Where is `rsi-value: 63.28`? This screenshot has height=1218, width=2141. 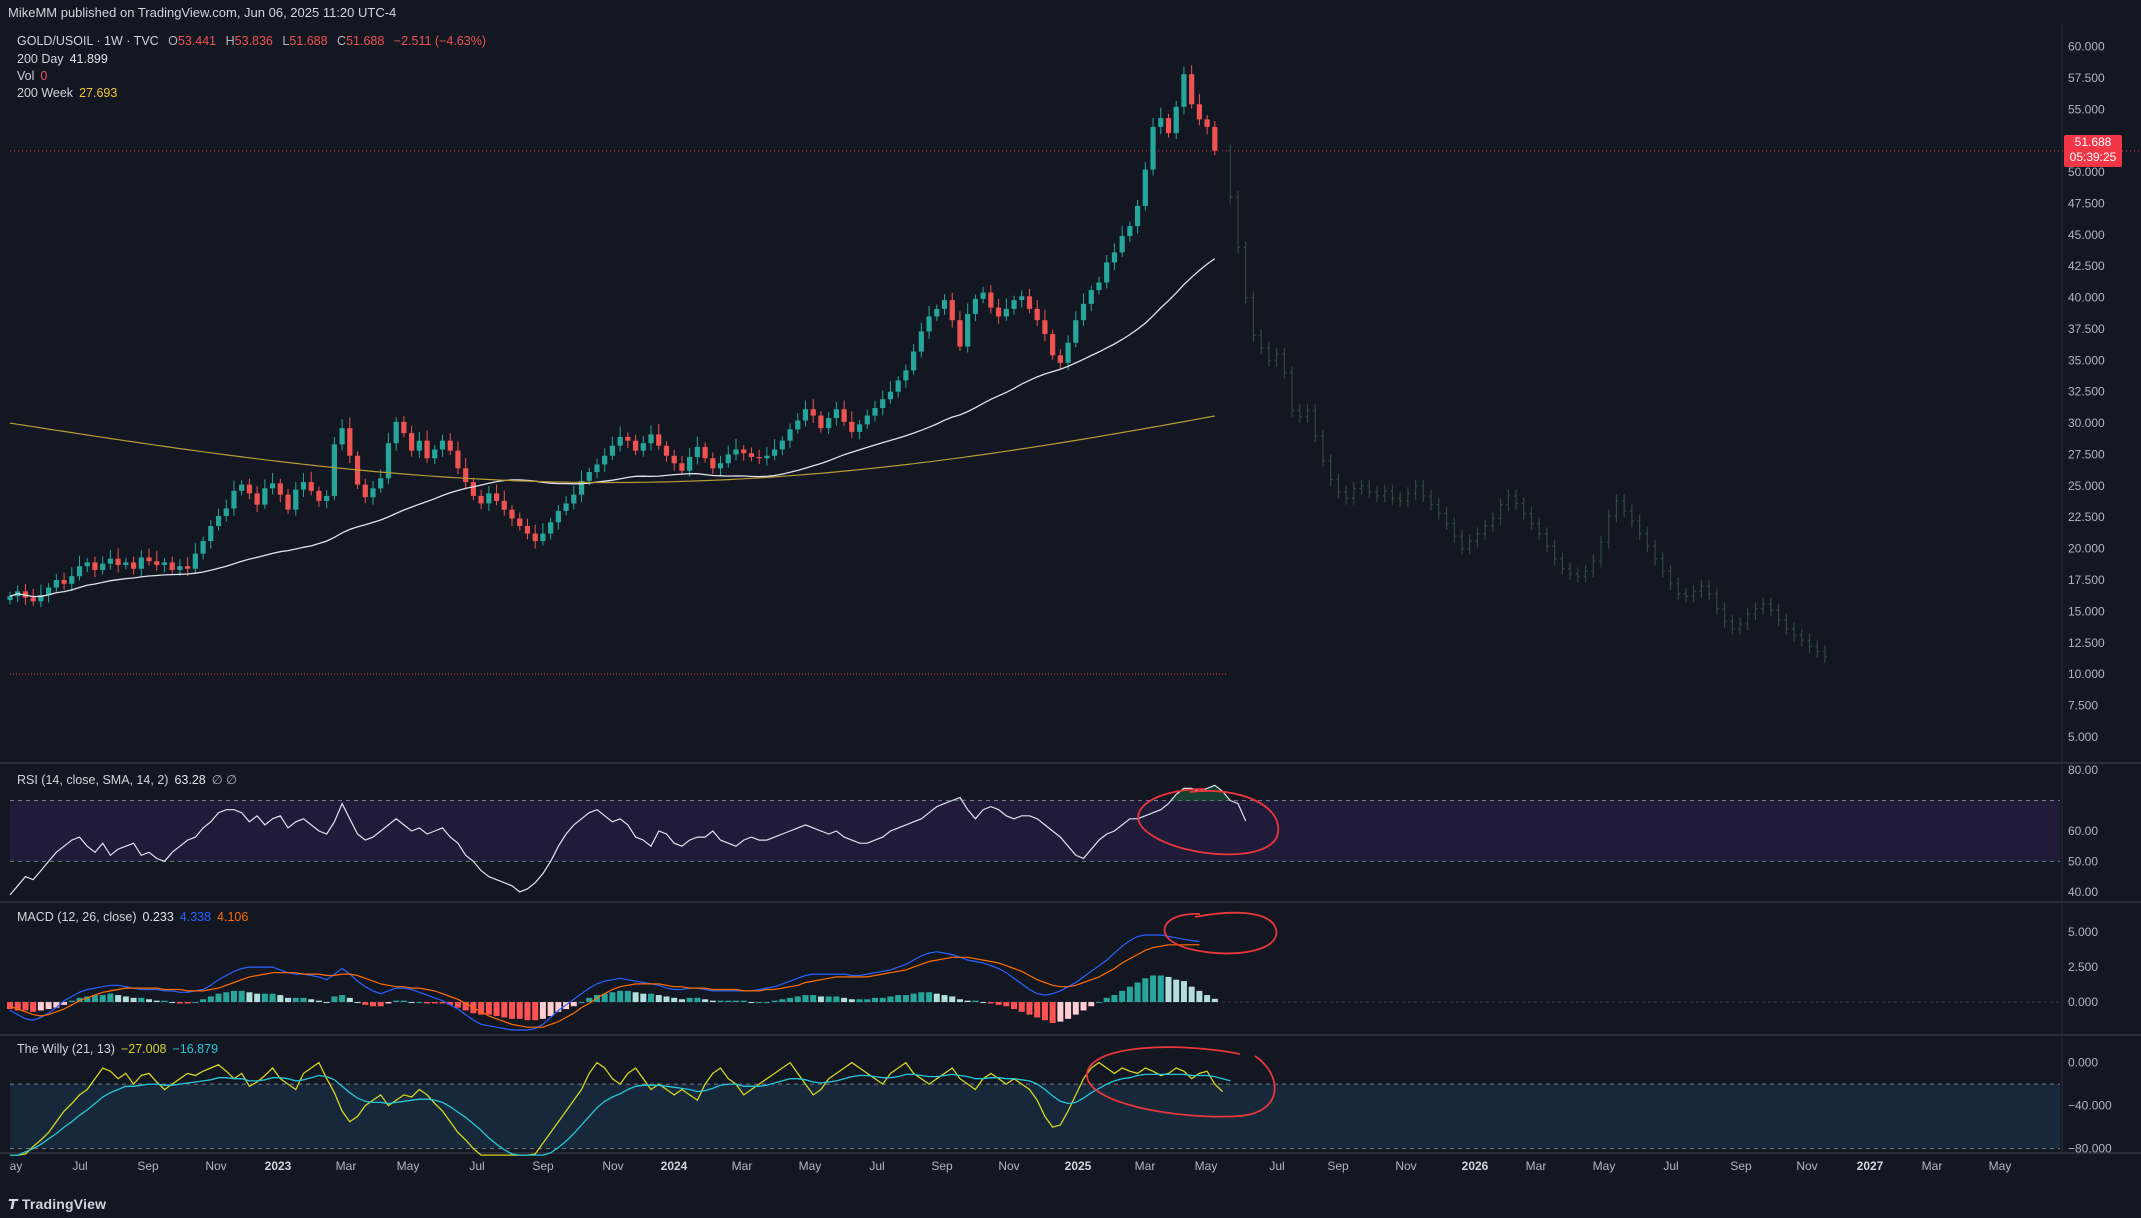
rsi-value: 63.28 is located at coordinates (190, 780).